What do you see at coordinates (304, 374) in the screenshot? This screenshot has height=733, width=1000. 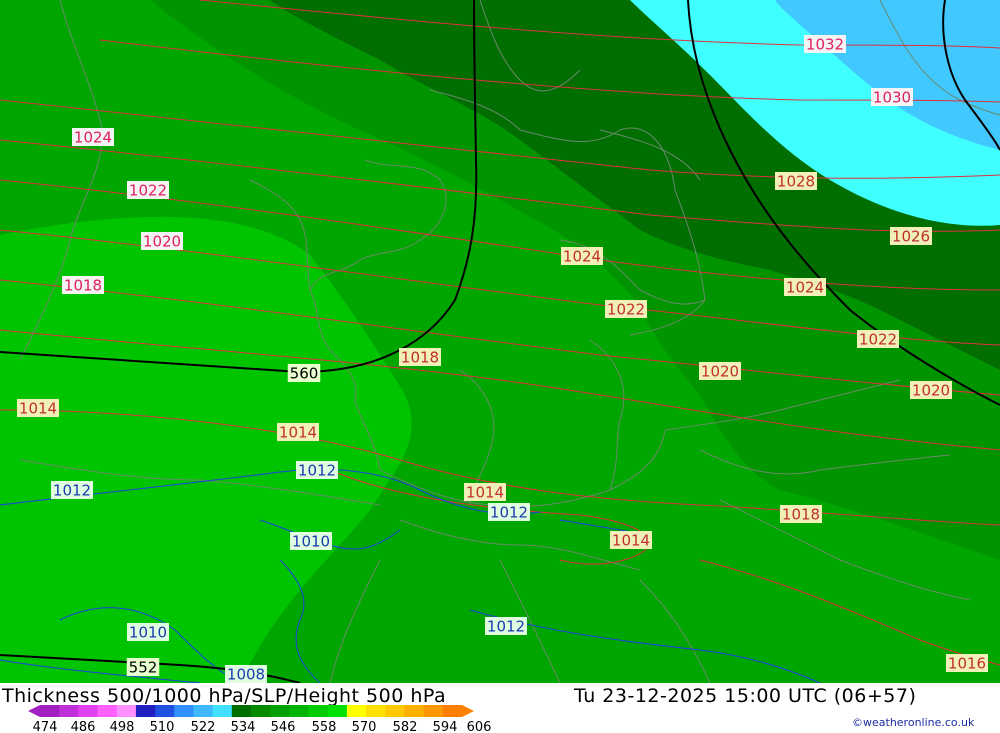 I see `height-label: 560` at bounding box center [304, 374].